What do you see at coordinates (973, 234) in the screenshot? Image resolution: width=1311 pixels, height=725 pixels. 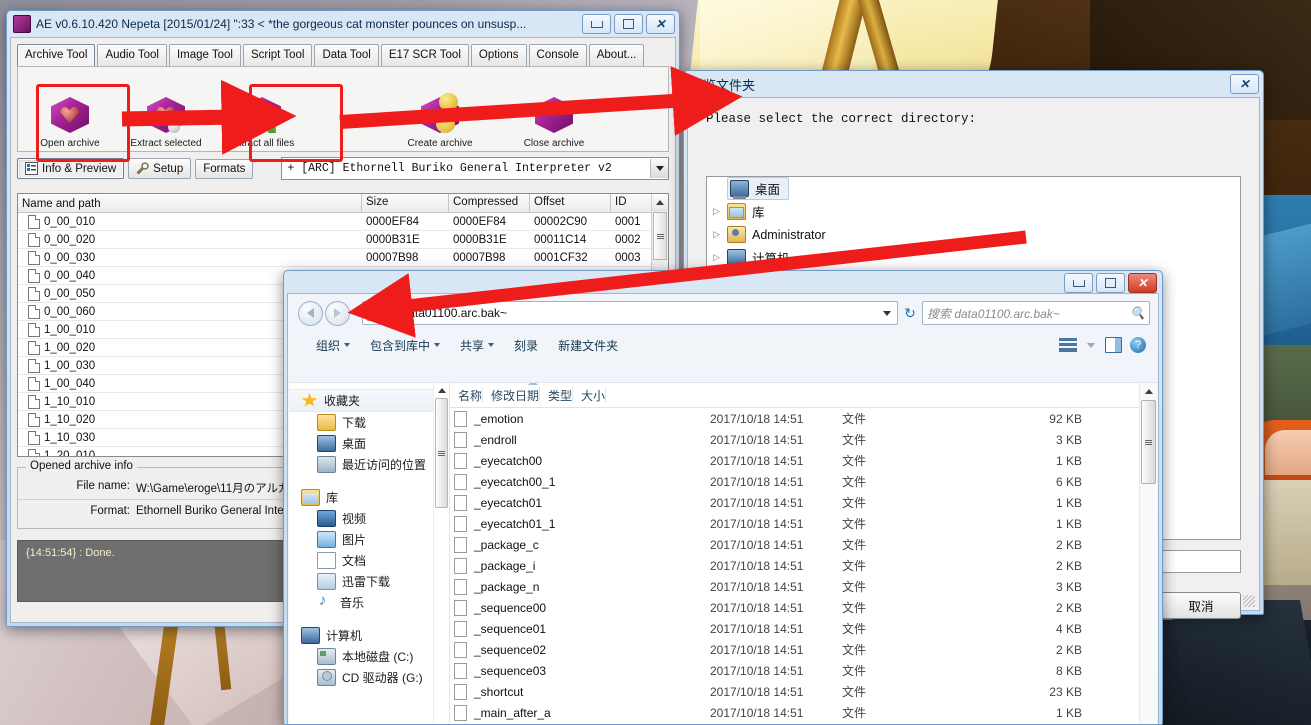 I see `browse-tree-item: ▷ Administrator` at bounding box center [973, 234].